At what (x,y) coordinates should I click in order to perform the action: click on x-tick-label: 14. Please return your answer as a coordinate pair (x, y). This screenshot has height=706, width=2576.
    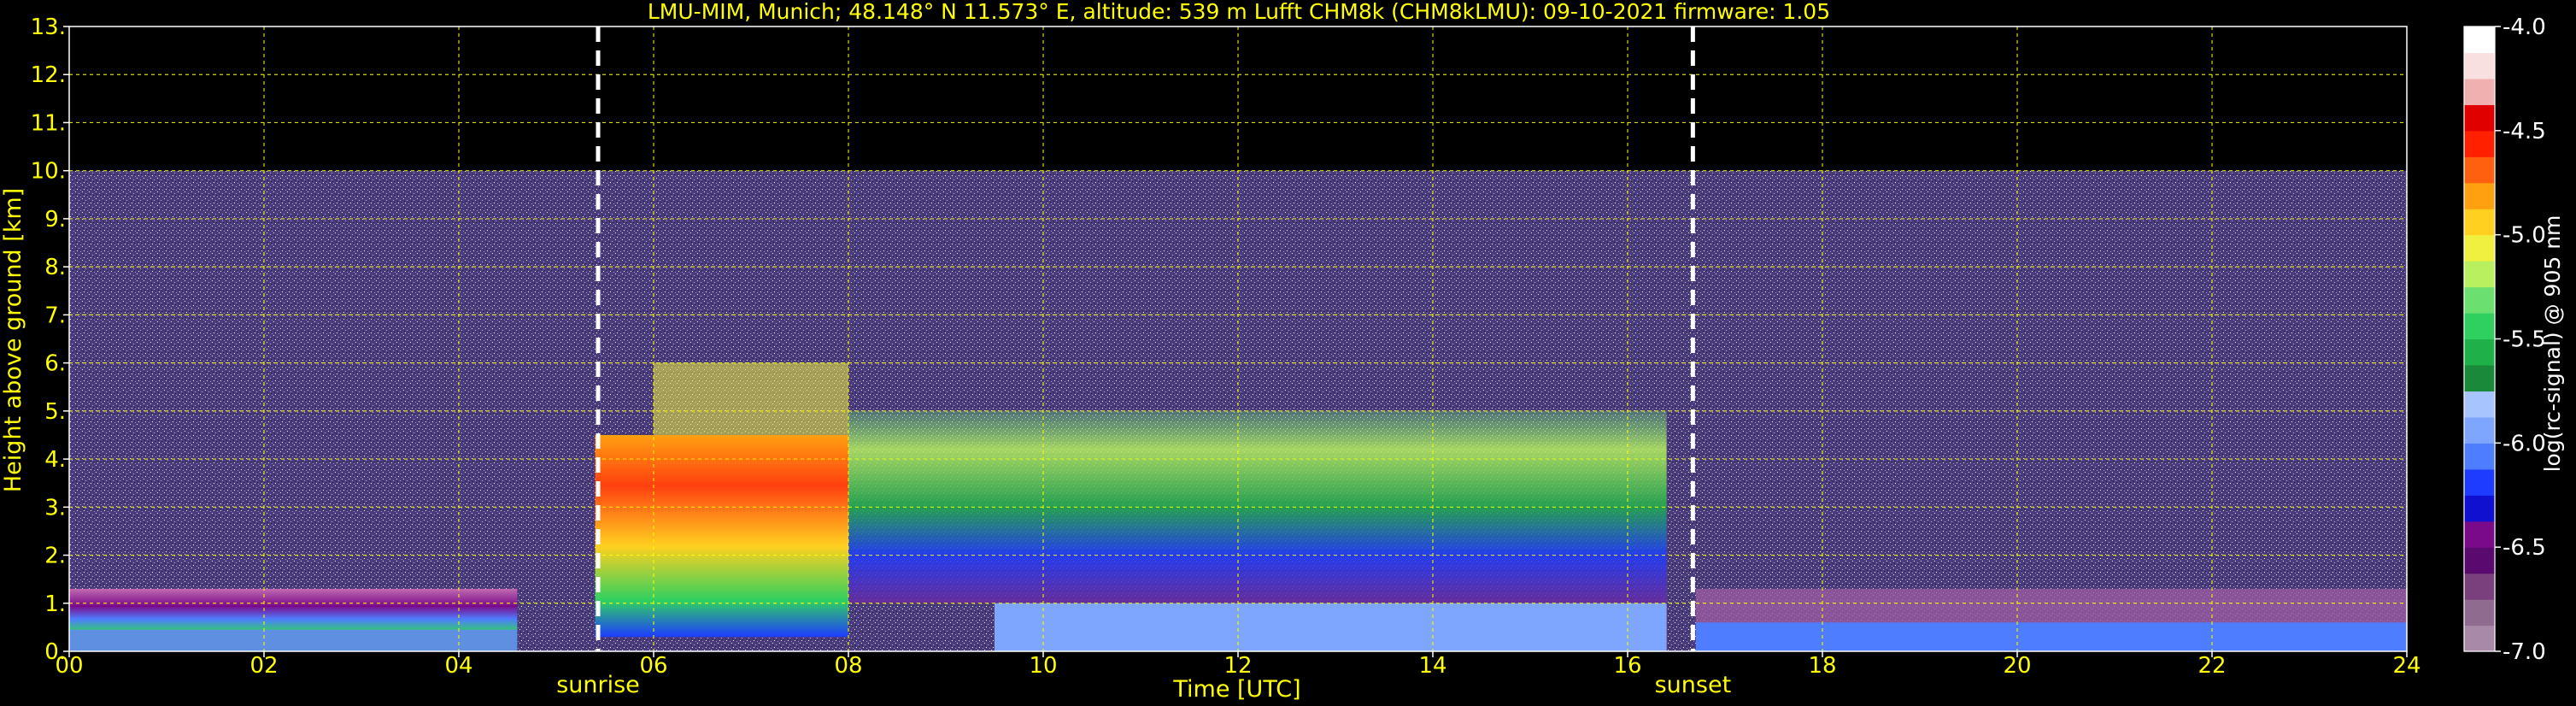
    Looking at the image, I should click on (1432, 666).